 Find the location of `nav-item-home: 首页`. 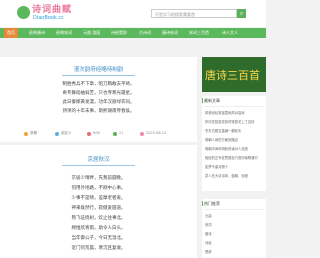

nav-item-home: 首页 is located at coordinates (11, 33).